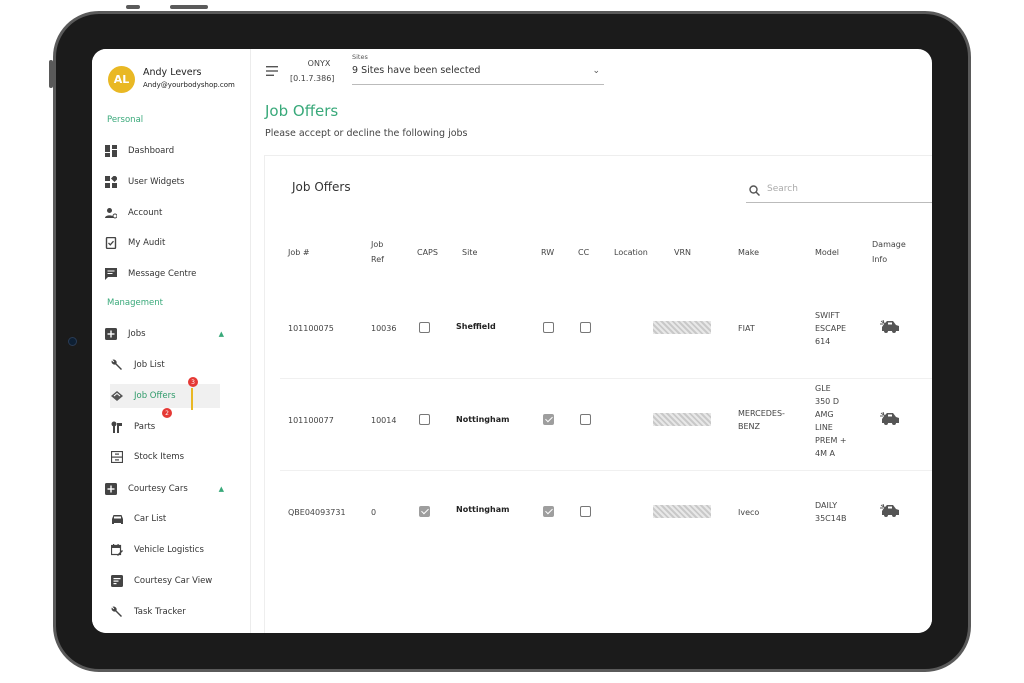  Describe the element at coordinates (827, 252) in the screenshot. I see `header-model: Model` at that location.